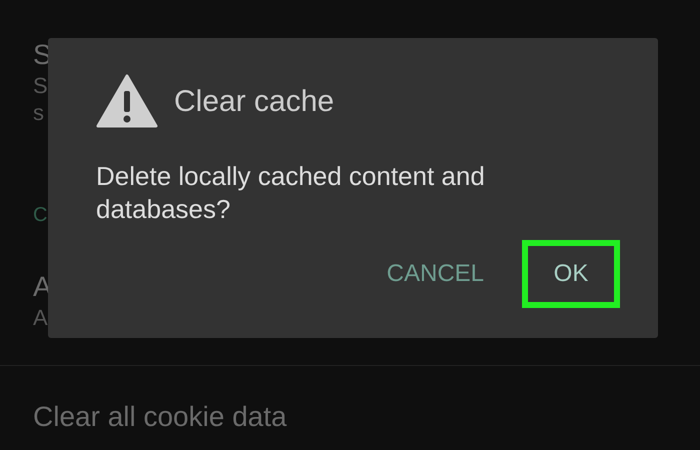  Describe the element at coordinates (435, 274) in the screenshot. I see `dialog-button: CANCEL` at that location.